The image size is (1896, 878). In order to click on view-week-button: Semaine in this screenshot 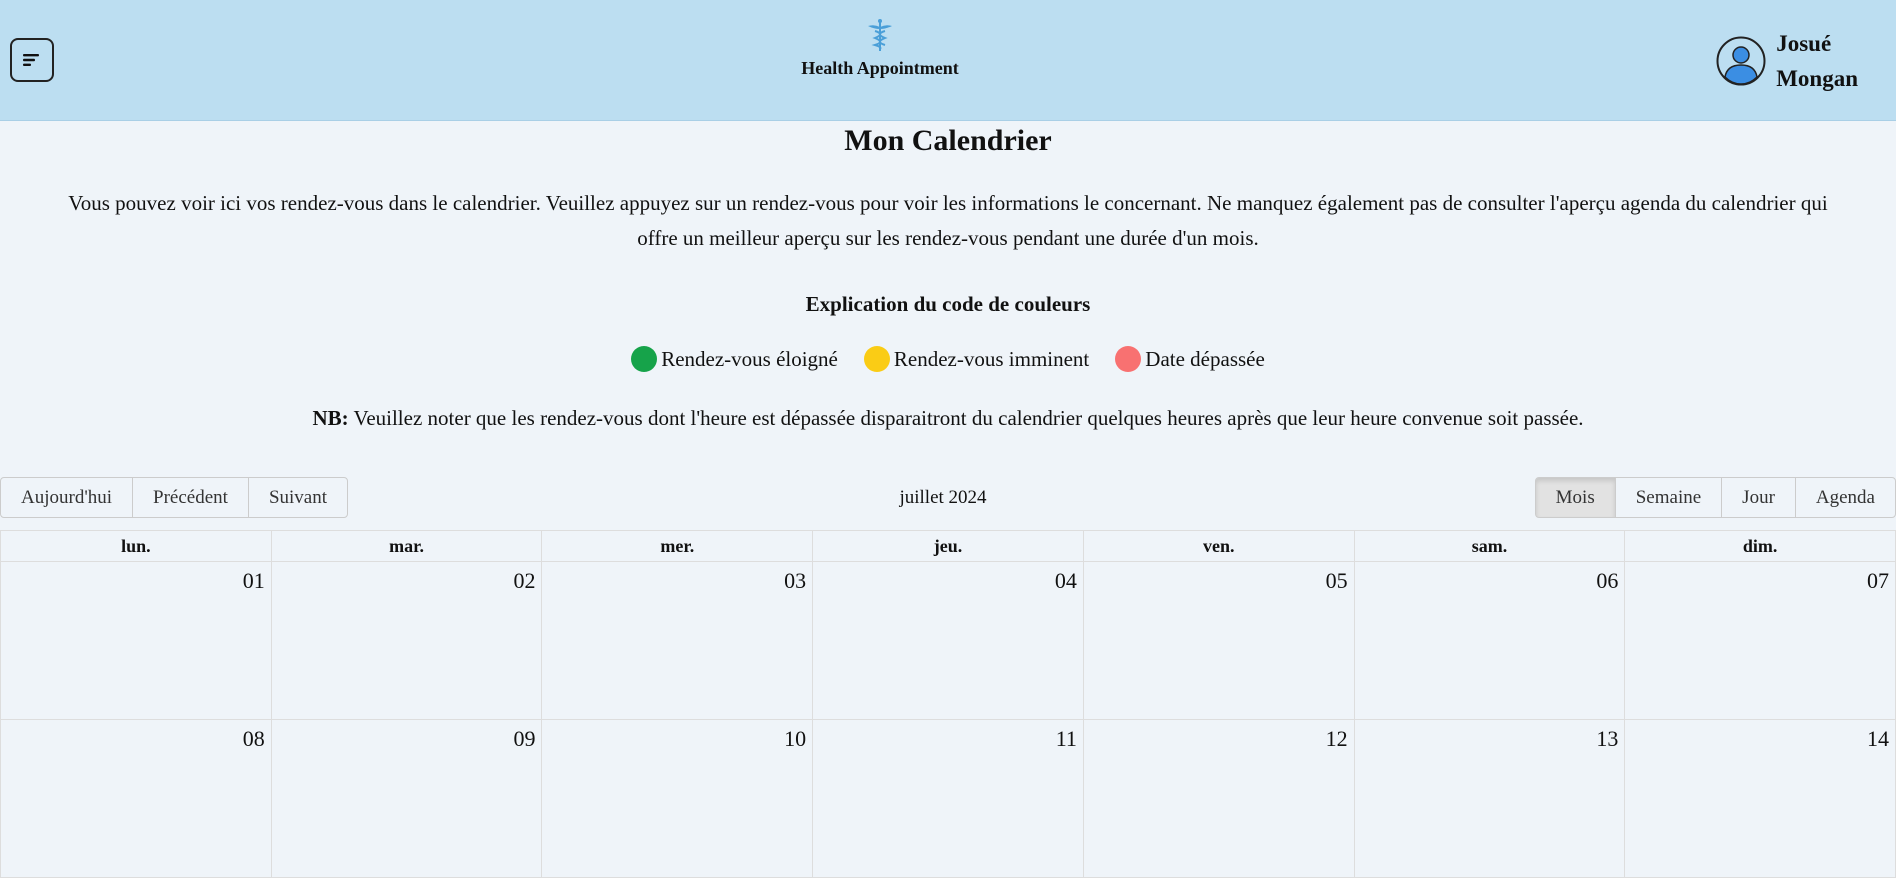, I will do `click(1668, 497)`.